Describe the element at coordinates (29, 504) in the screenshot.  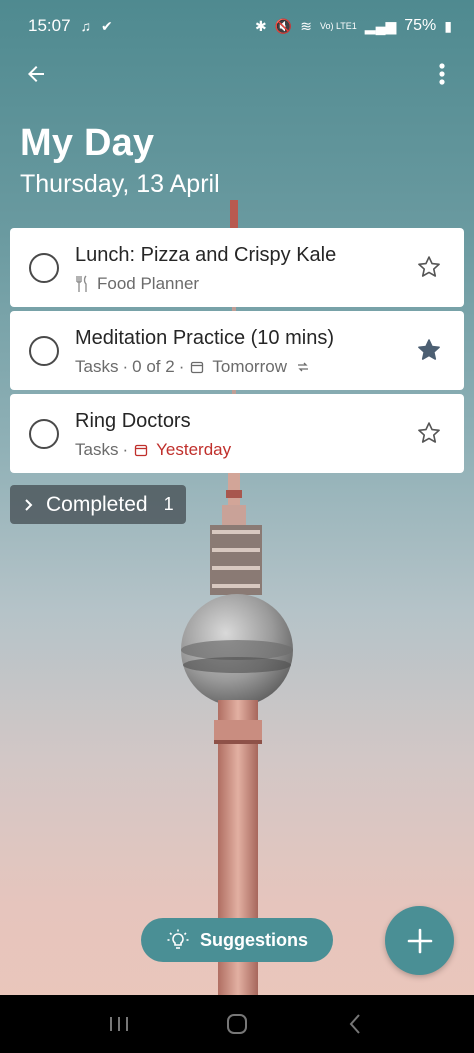
I see `chevron-right-icon` at that location.